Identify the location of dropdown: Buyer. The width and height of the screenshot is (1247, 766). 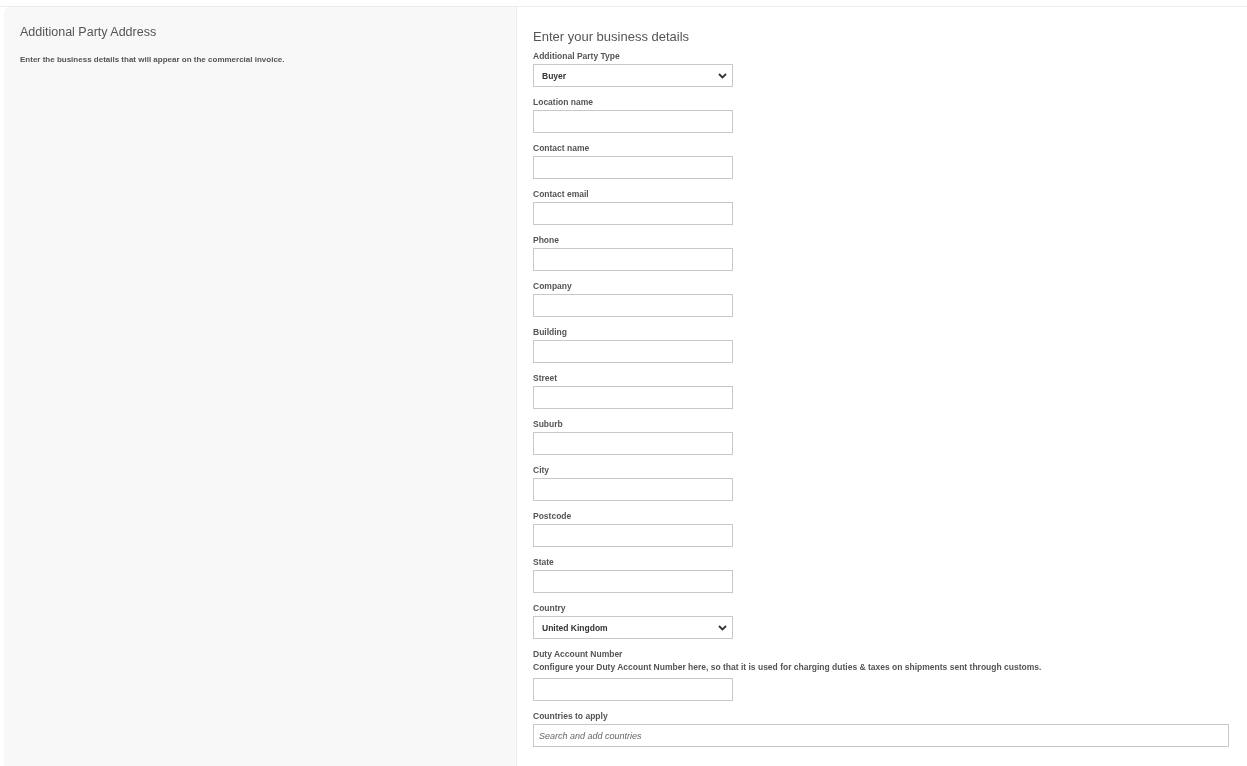
(633, 75).